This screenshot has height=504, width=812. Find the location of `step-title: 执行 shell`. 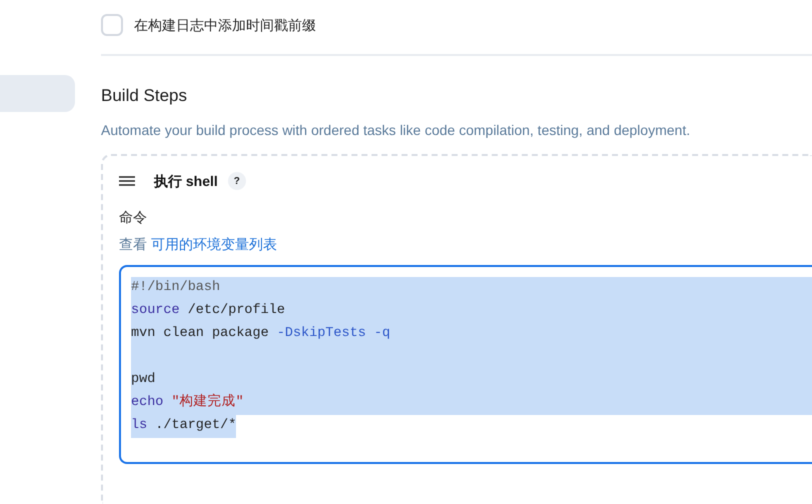

step-title: 执行 shell is located at coordinates (186, 181).